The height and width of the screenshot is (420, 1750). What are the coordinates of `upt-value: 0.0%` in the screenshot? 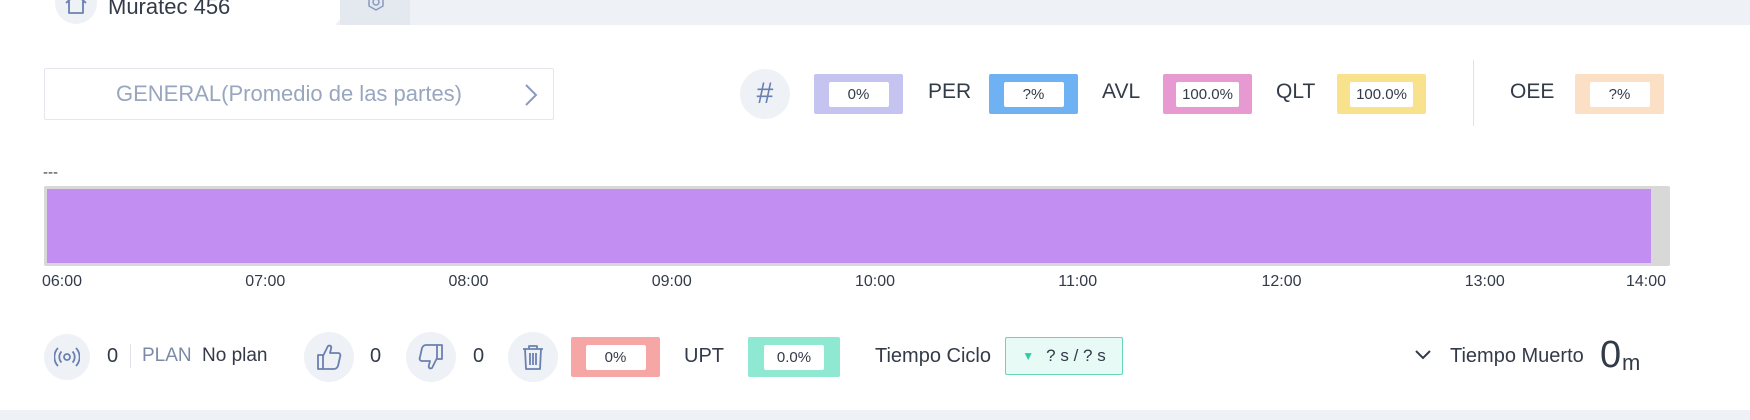 It's located at (794, 357).